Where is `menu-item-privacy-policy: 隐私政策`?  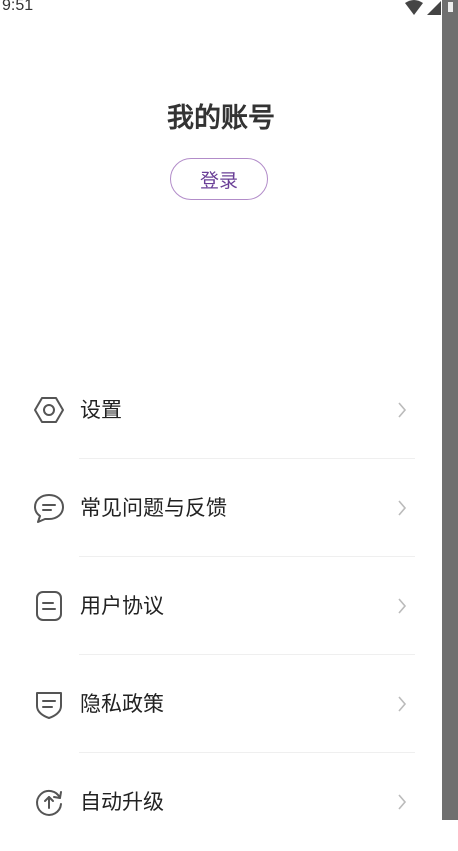
menu-item-privacy-policy: 隐私政策 is located at coordinates (221, 704).